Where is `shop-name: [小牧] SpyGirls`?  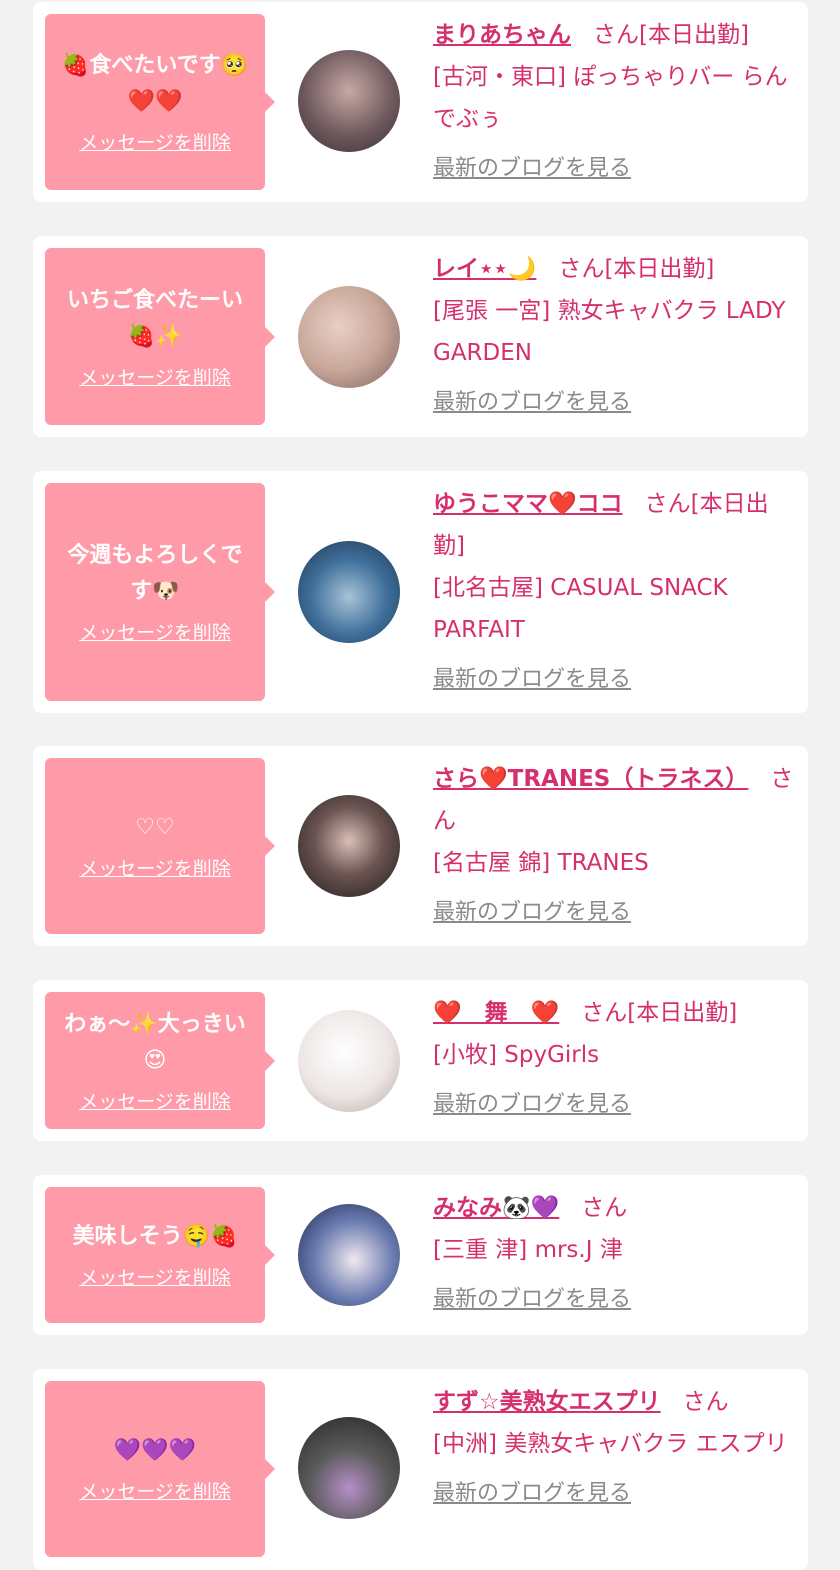
shop-name: [小牧] SpyGirls is located at coordinates (516, 1055).